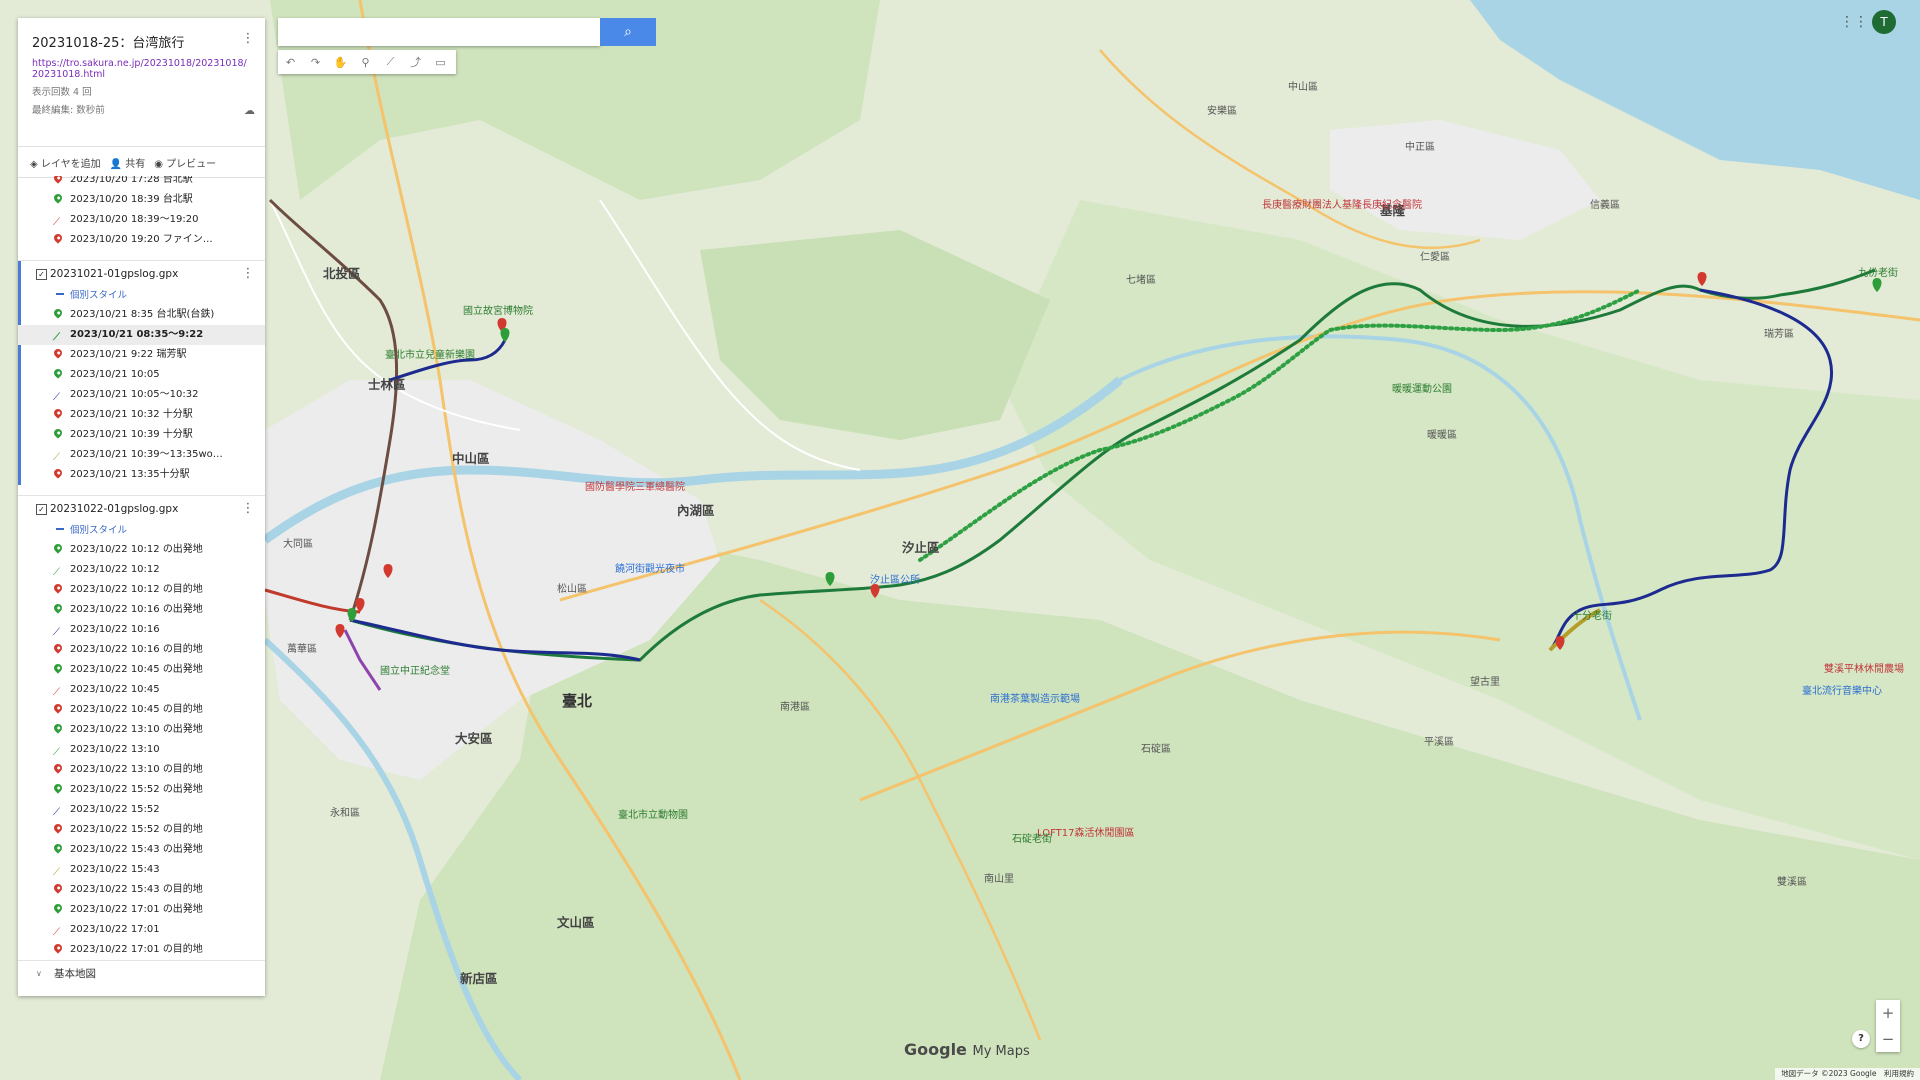 The width and height of the screenshot is (1920, 1080). I want to click on ruler-icon: ▭, so click(440, 62).